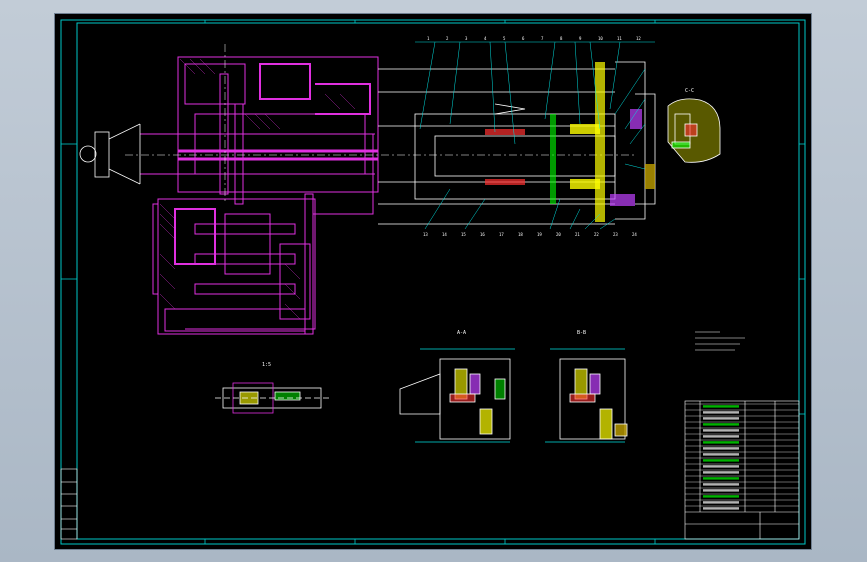 Image resolution: width=867 pixels, height=562 pixels. I want to click on section-label-scale: 1:5, so click(266, 365).